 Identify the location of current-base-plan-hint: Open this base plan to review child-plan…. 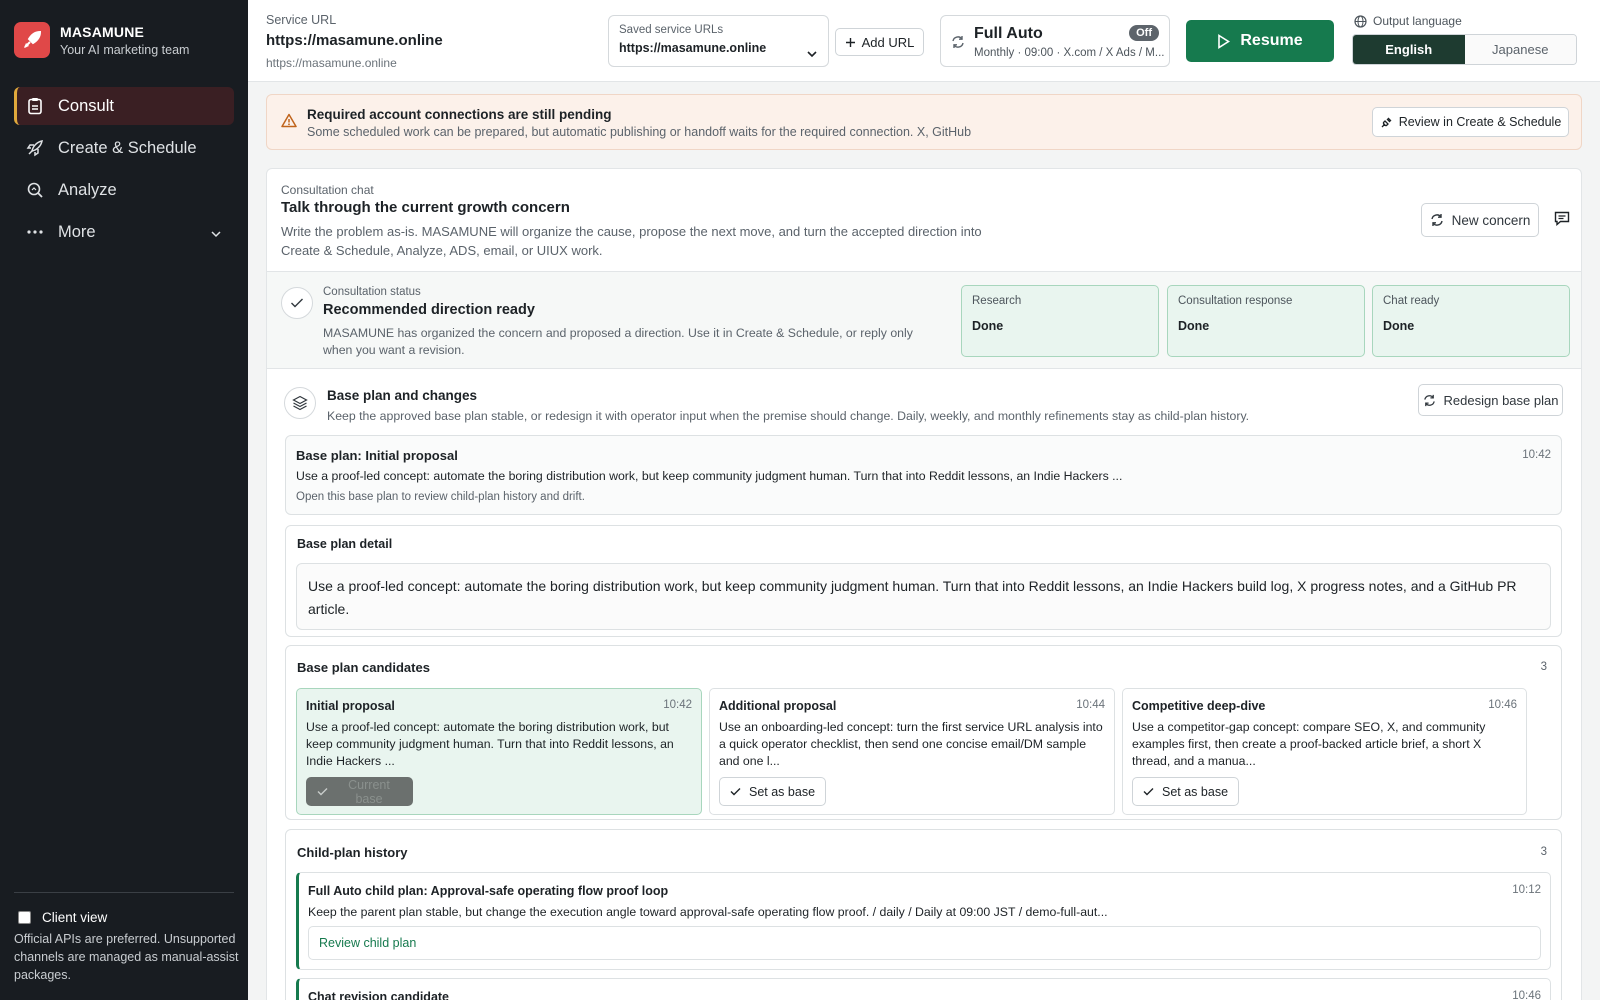
(440, 497).